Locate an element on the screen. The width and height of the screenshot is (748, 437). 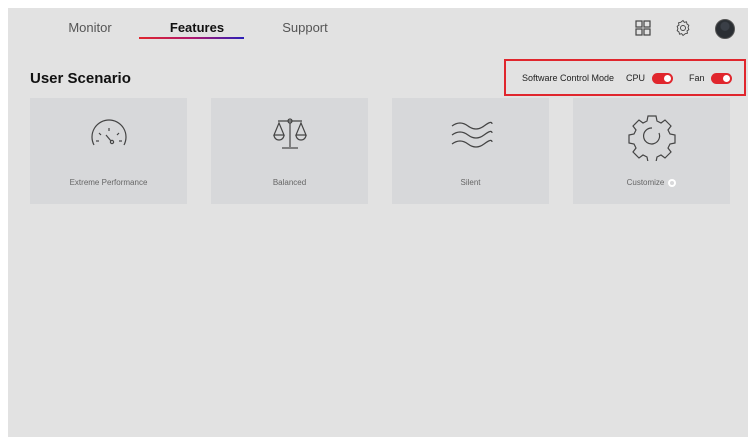
gear-icon is located at coordinates (652, 137).